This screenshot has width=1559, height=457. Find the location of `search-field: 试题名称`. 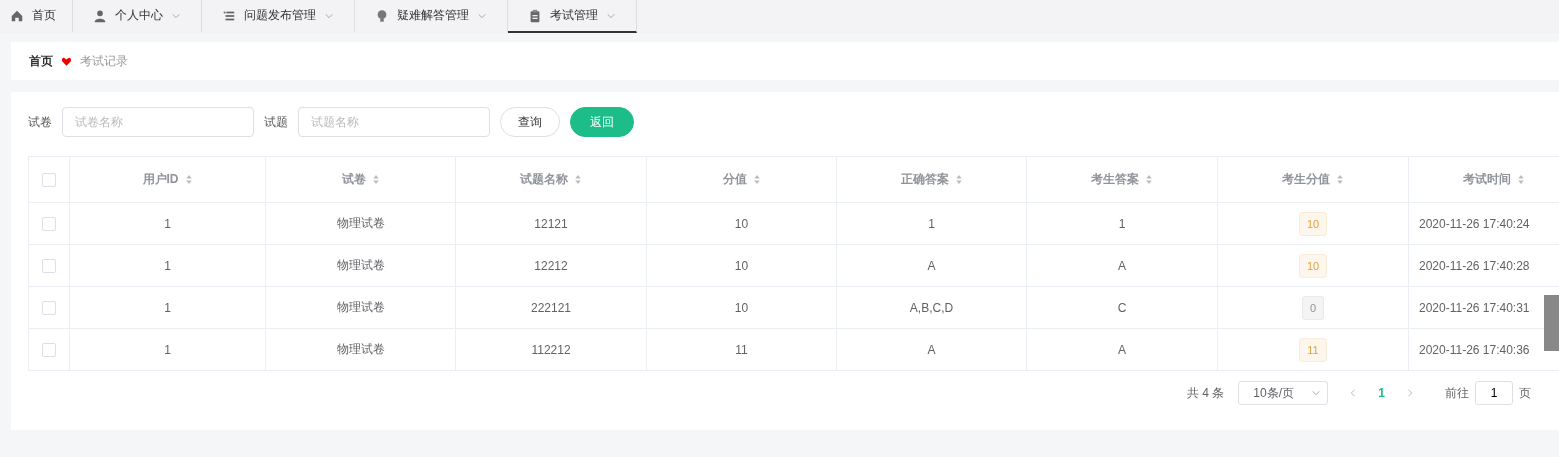

search-field: 试题名称 is located at coordinates (394, 122).